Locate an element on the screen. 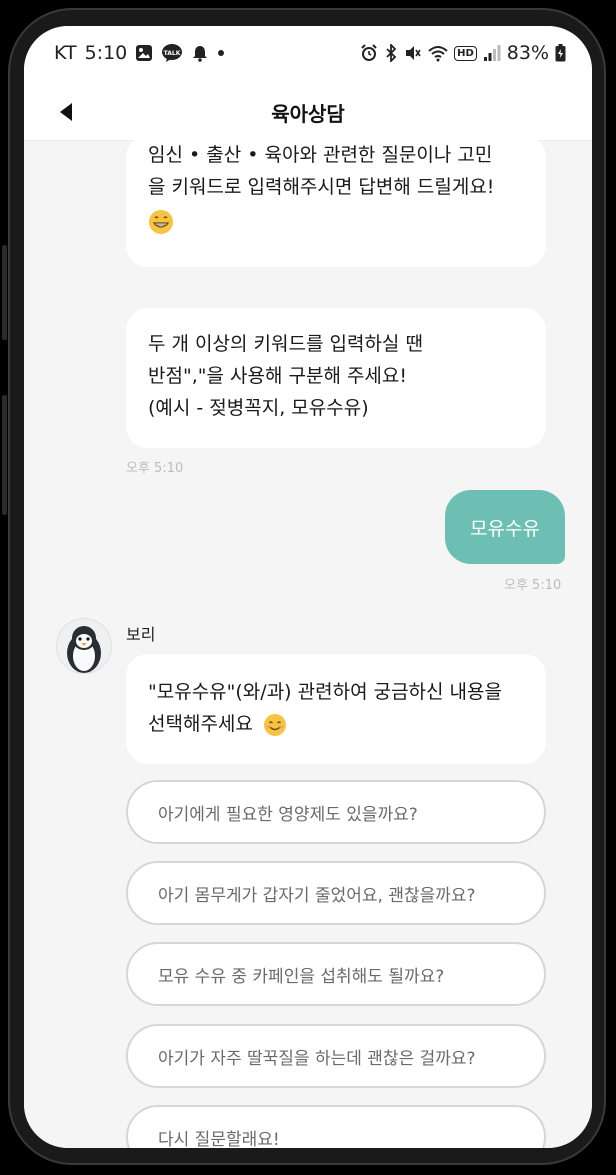  option-ask-again: 다시 질문할래요! is located at coordinates (336, 1126).